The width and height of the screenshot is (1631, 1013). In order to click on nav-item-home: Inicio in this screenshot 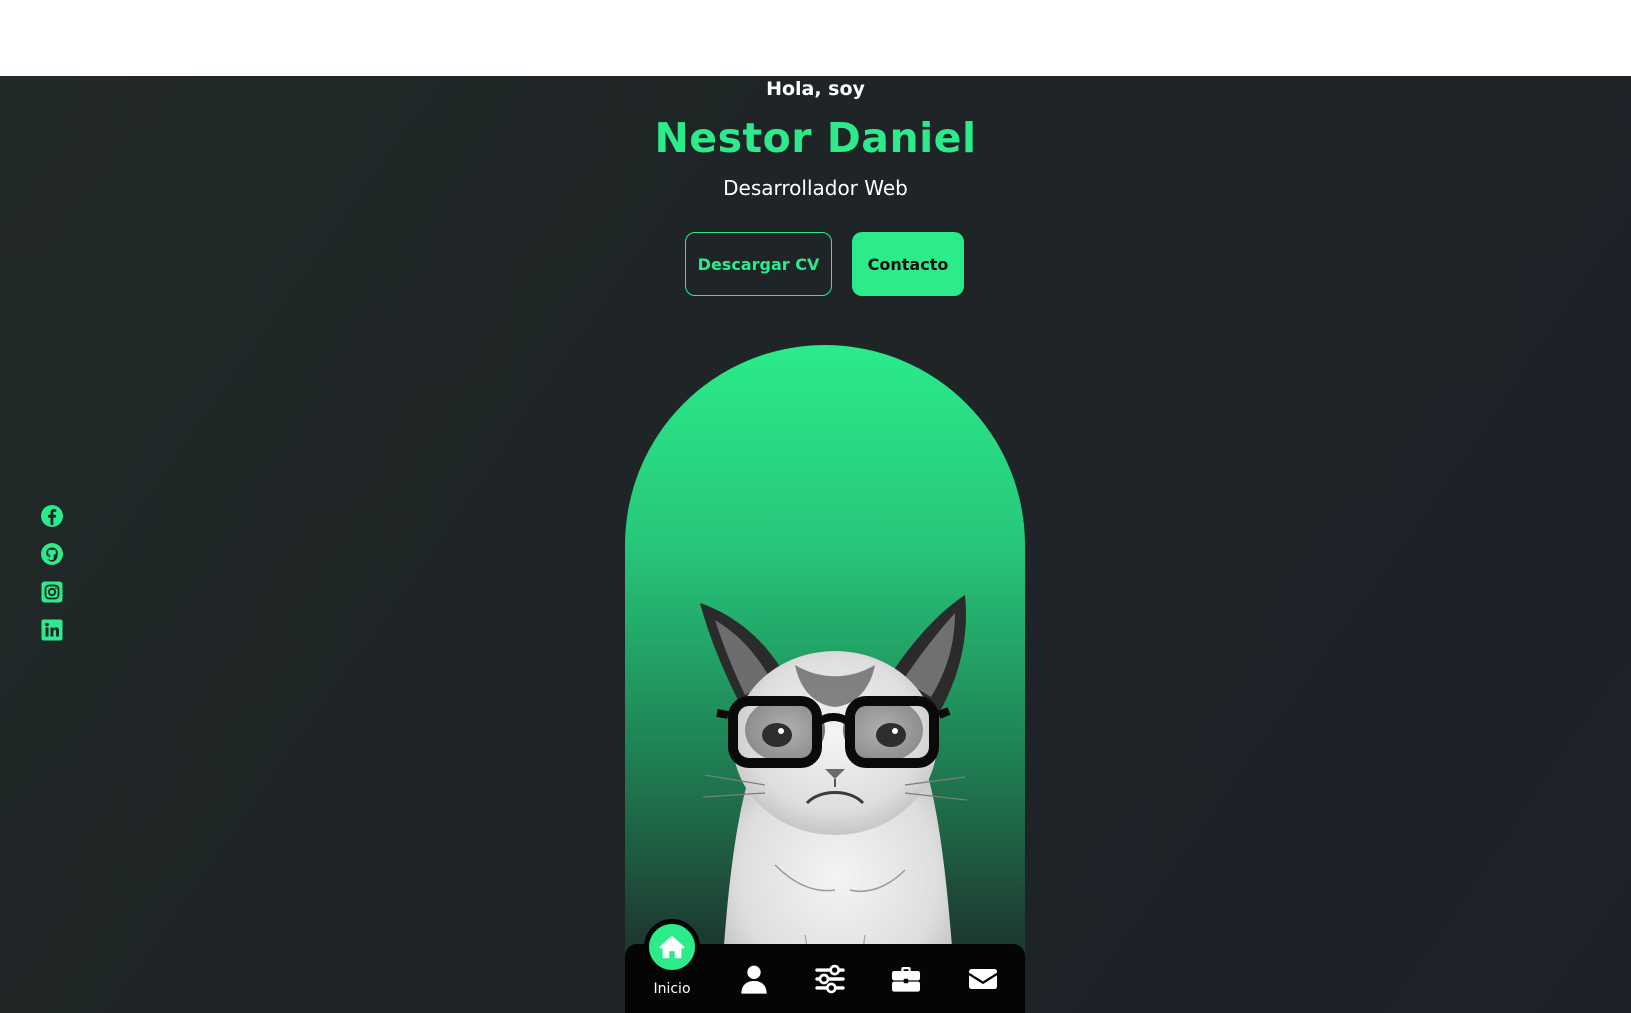, I will do `click(672, 964)`.